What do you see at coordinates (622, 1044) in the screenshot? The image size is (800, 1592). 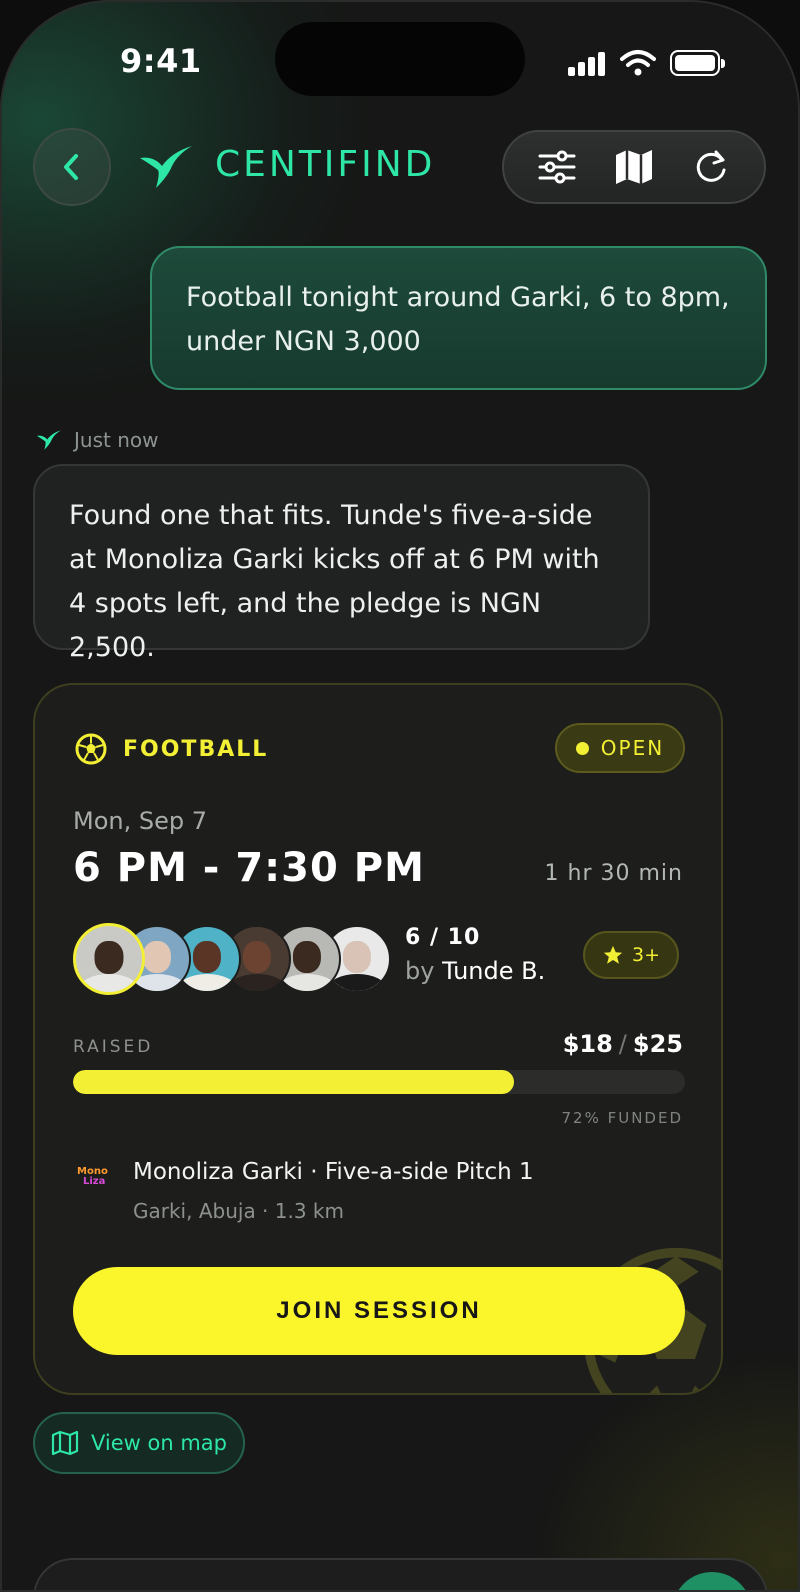 I see `raised-amount: $18/$25` at bounding box center [622, 1044].